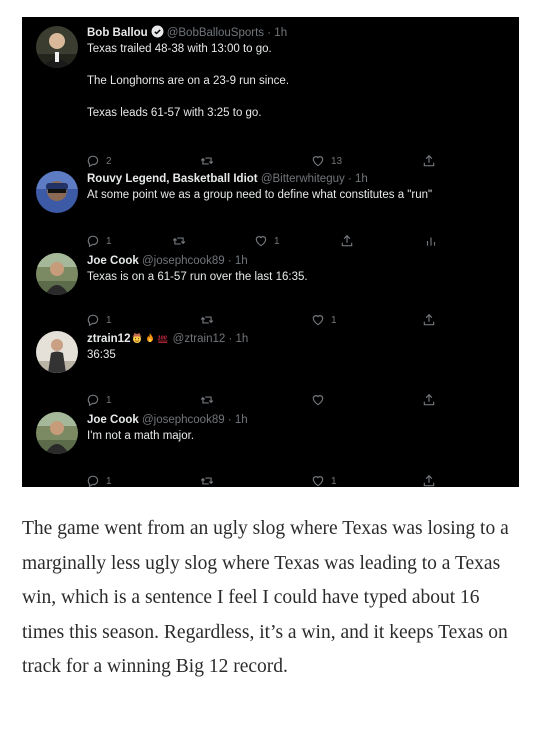  Describe the element at coordinates (108, 339) in the screenshot. I see `display-name: ztrain12` at that location.